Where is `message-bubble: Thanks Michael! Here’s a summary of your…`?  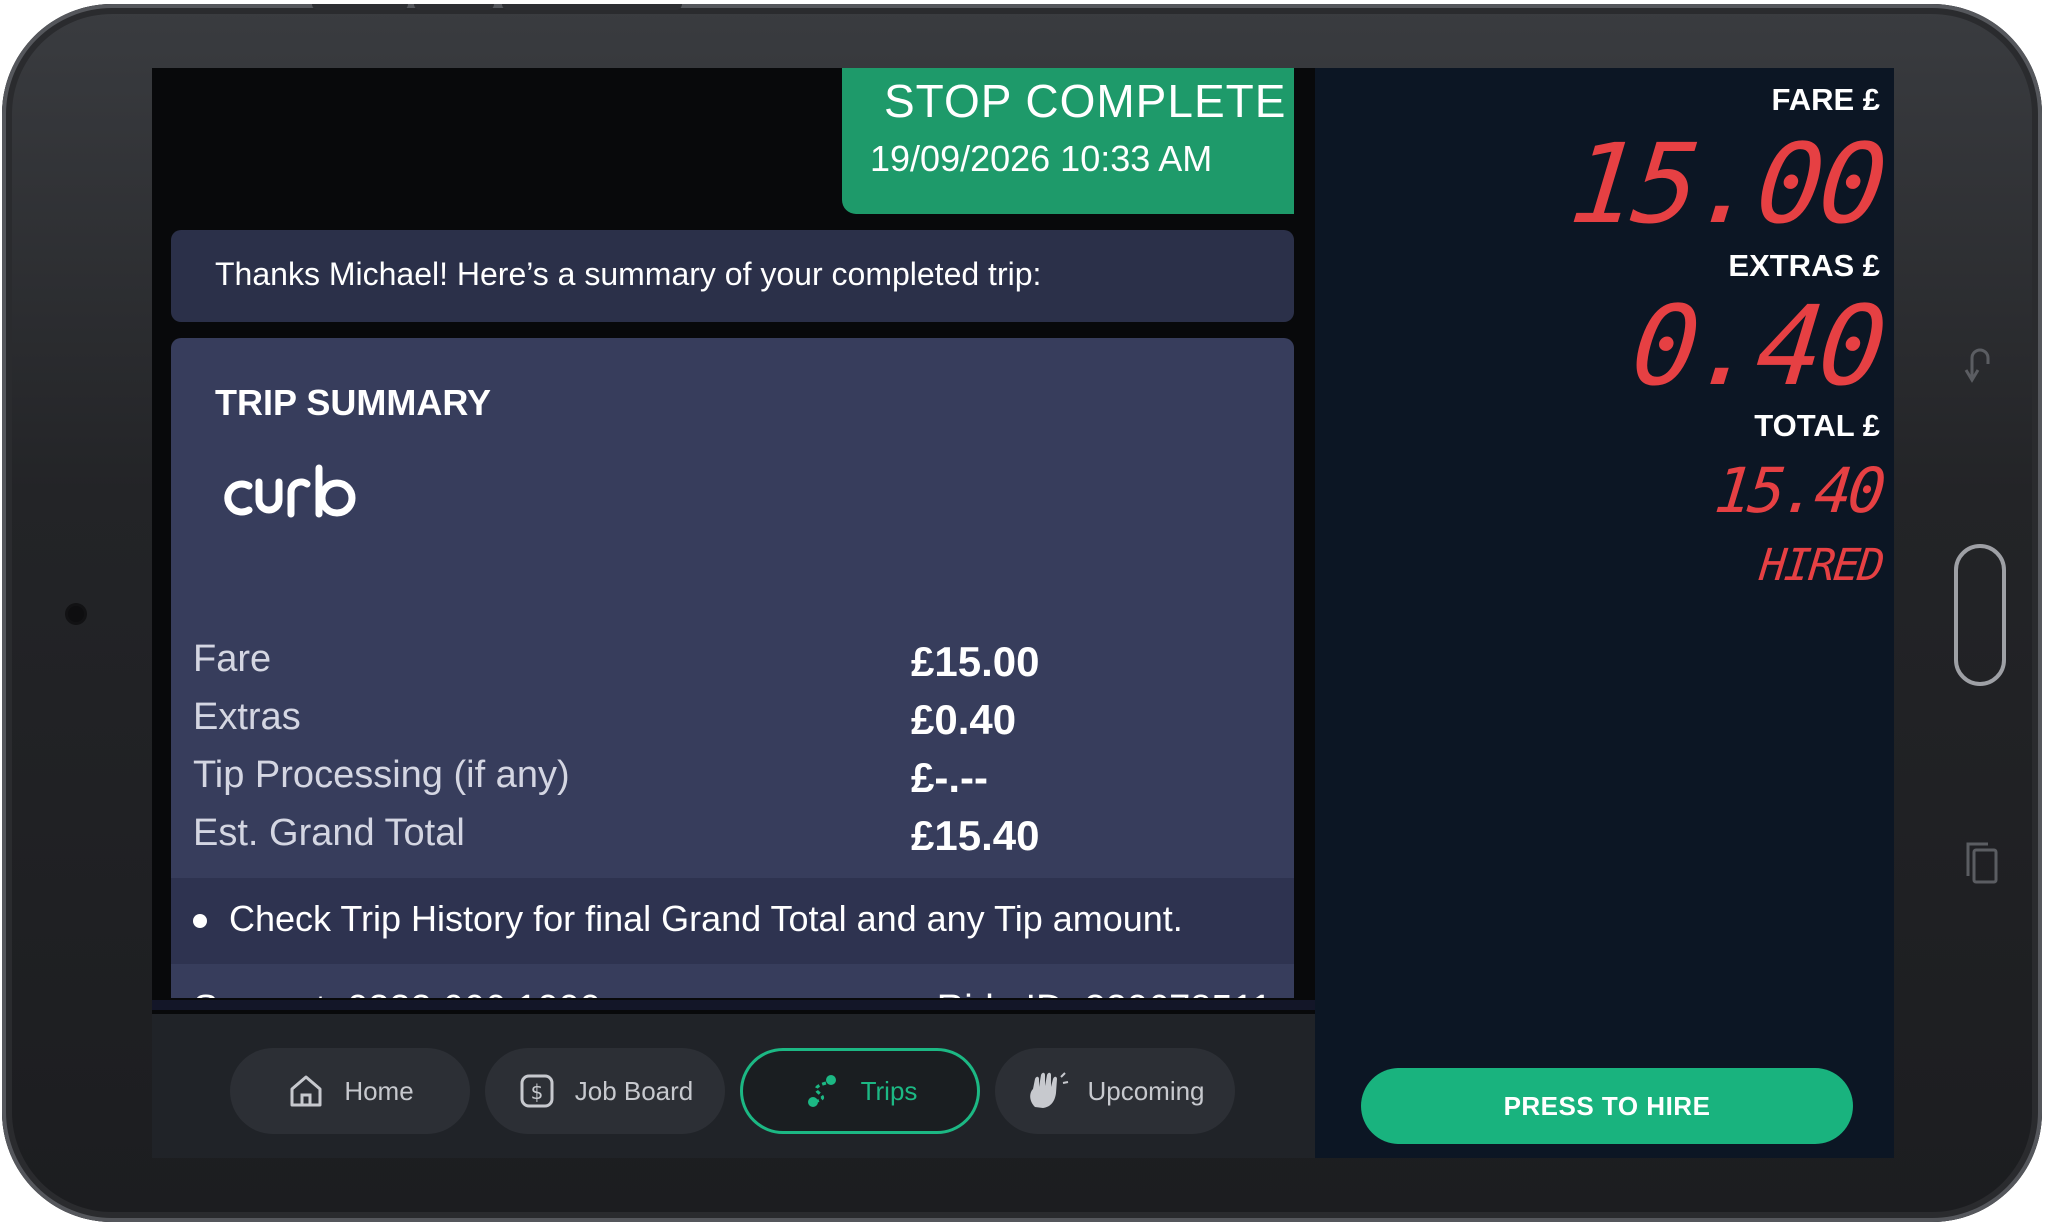 message-bubble: Thanks Michael! Here’s a summary of your… is located at coordinates (732, 276).